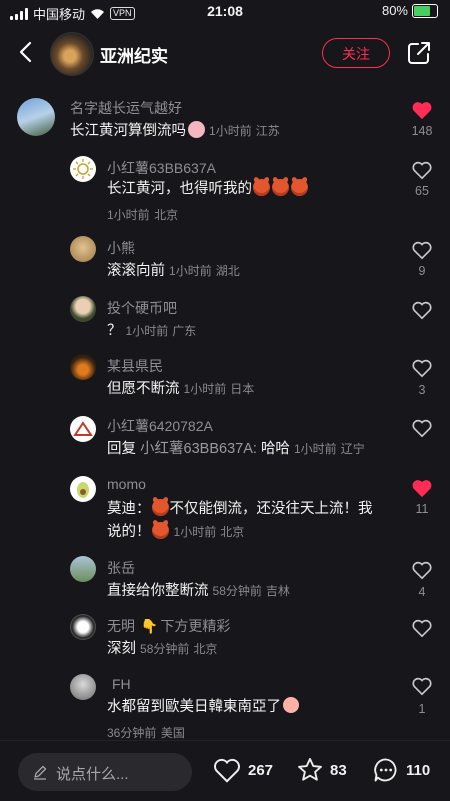 This screenshot has height=801, width=450. Describe the element at coordinates (40, 772) in the screenshot. I see `pencil-icon` at that location.